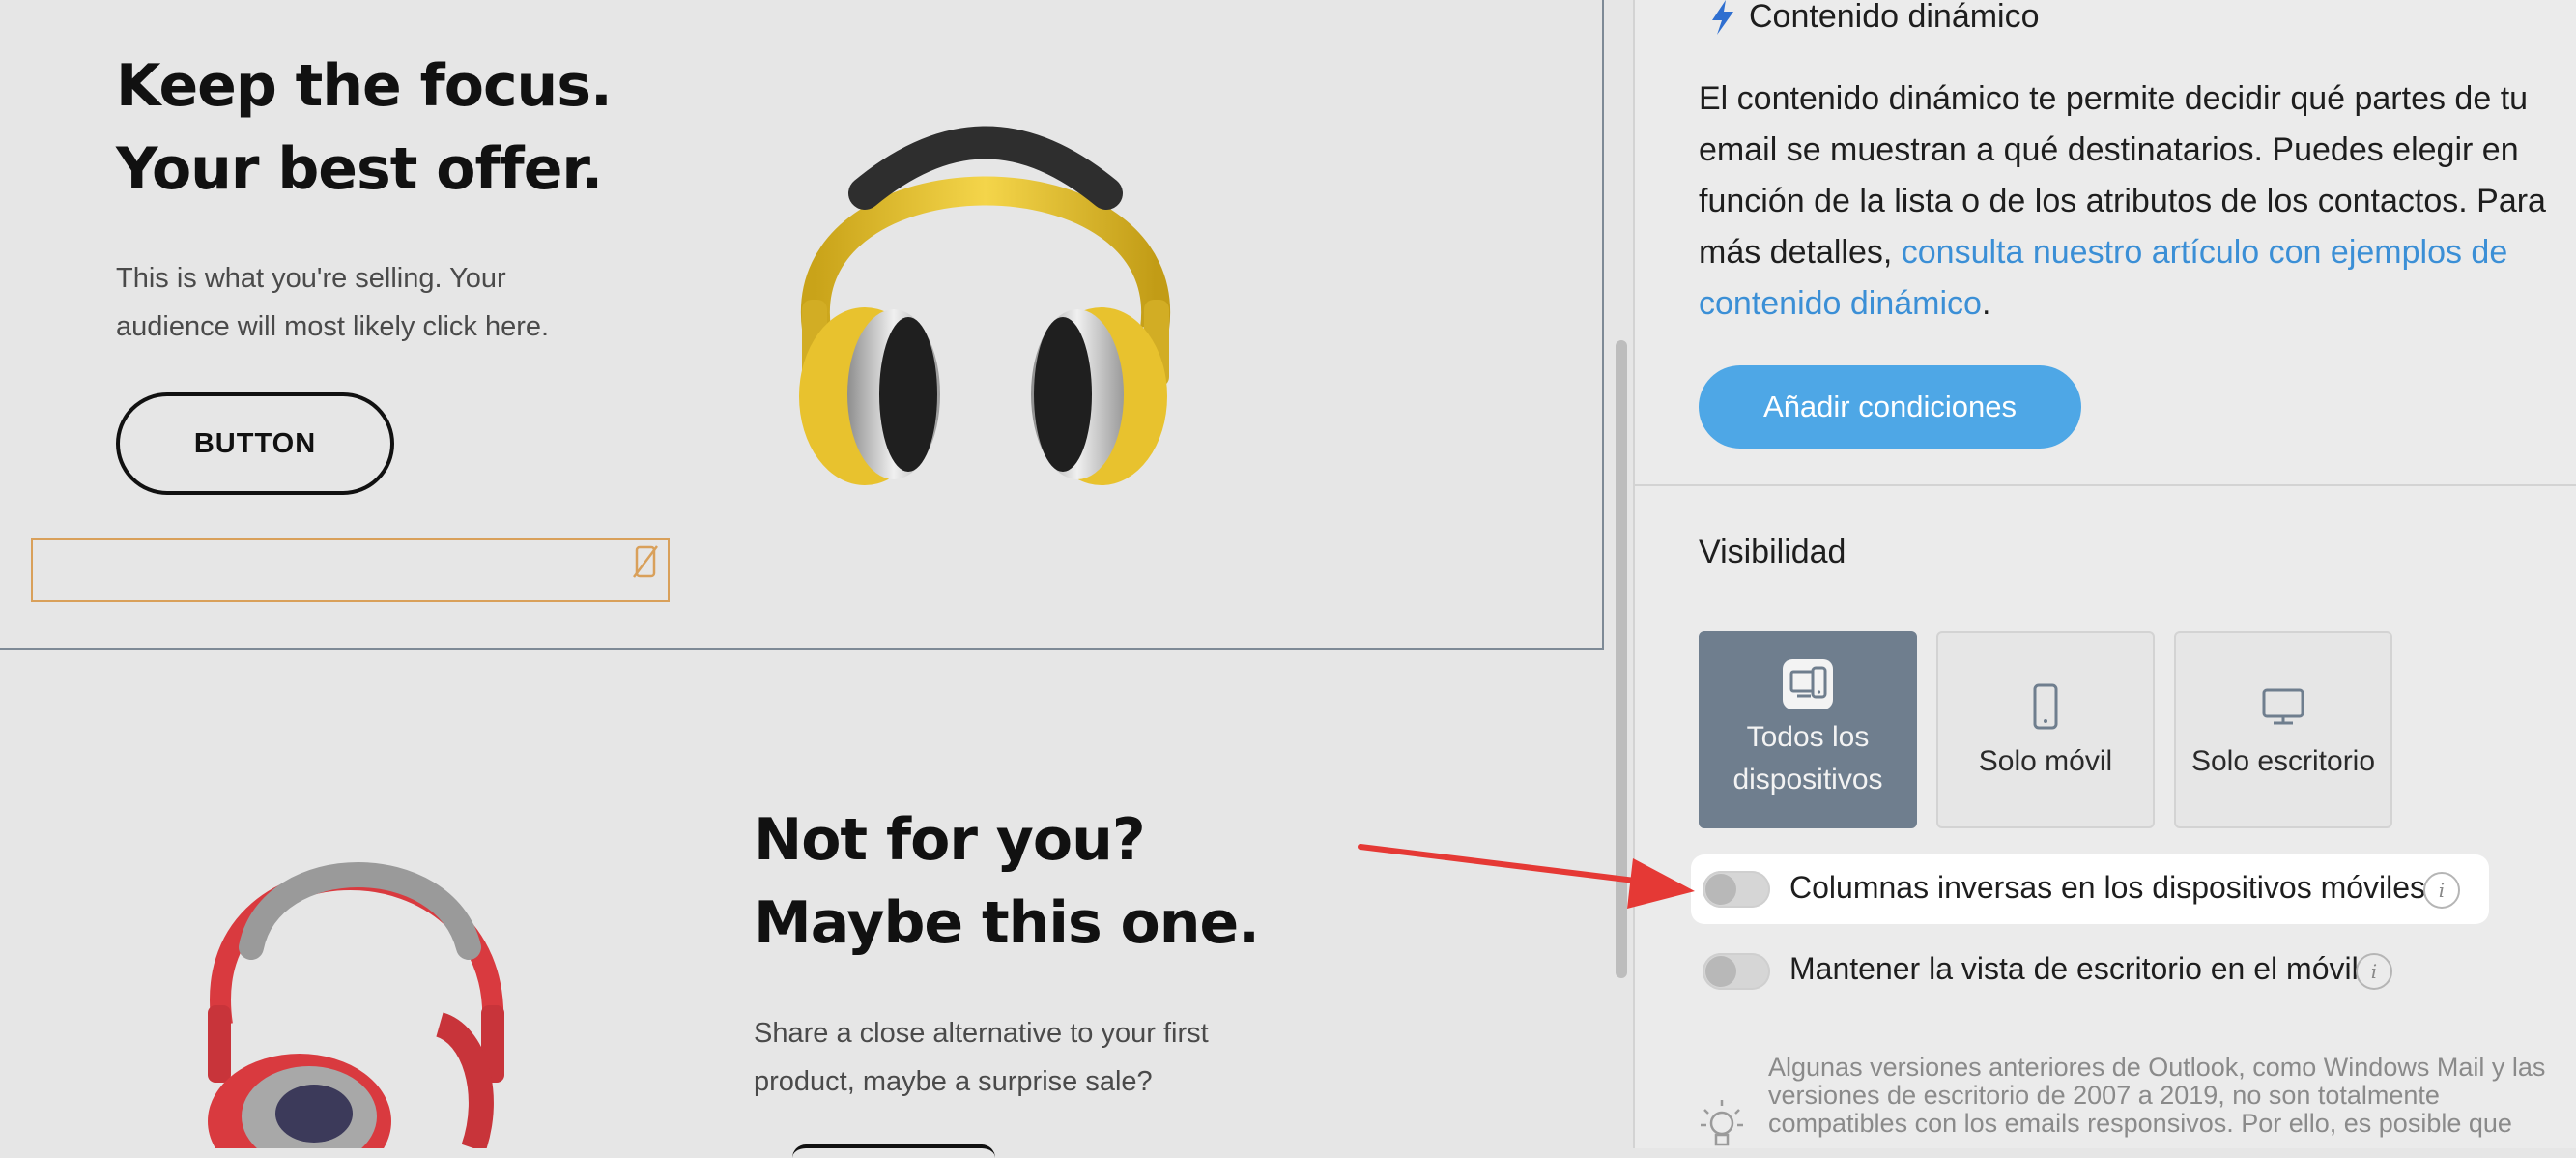  I want to click on canvas-scrollbar-thumb, so click(1622, 659).